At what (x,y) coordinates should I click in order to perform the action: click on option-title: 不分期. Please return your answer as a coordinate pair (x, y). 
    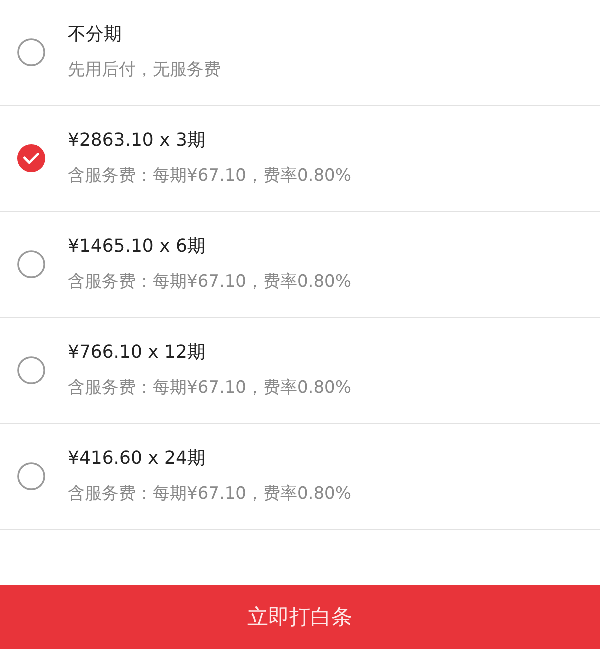
    Looking at the image, I should click on (95, 35).